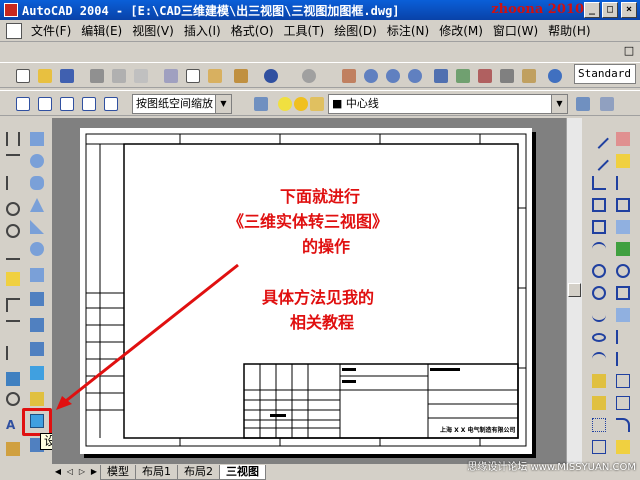 The image size is (640, 480). I want to click on tab-prev-icon: ◁, so click(70, 472).